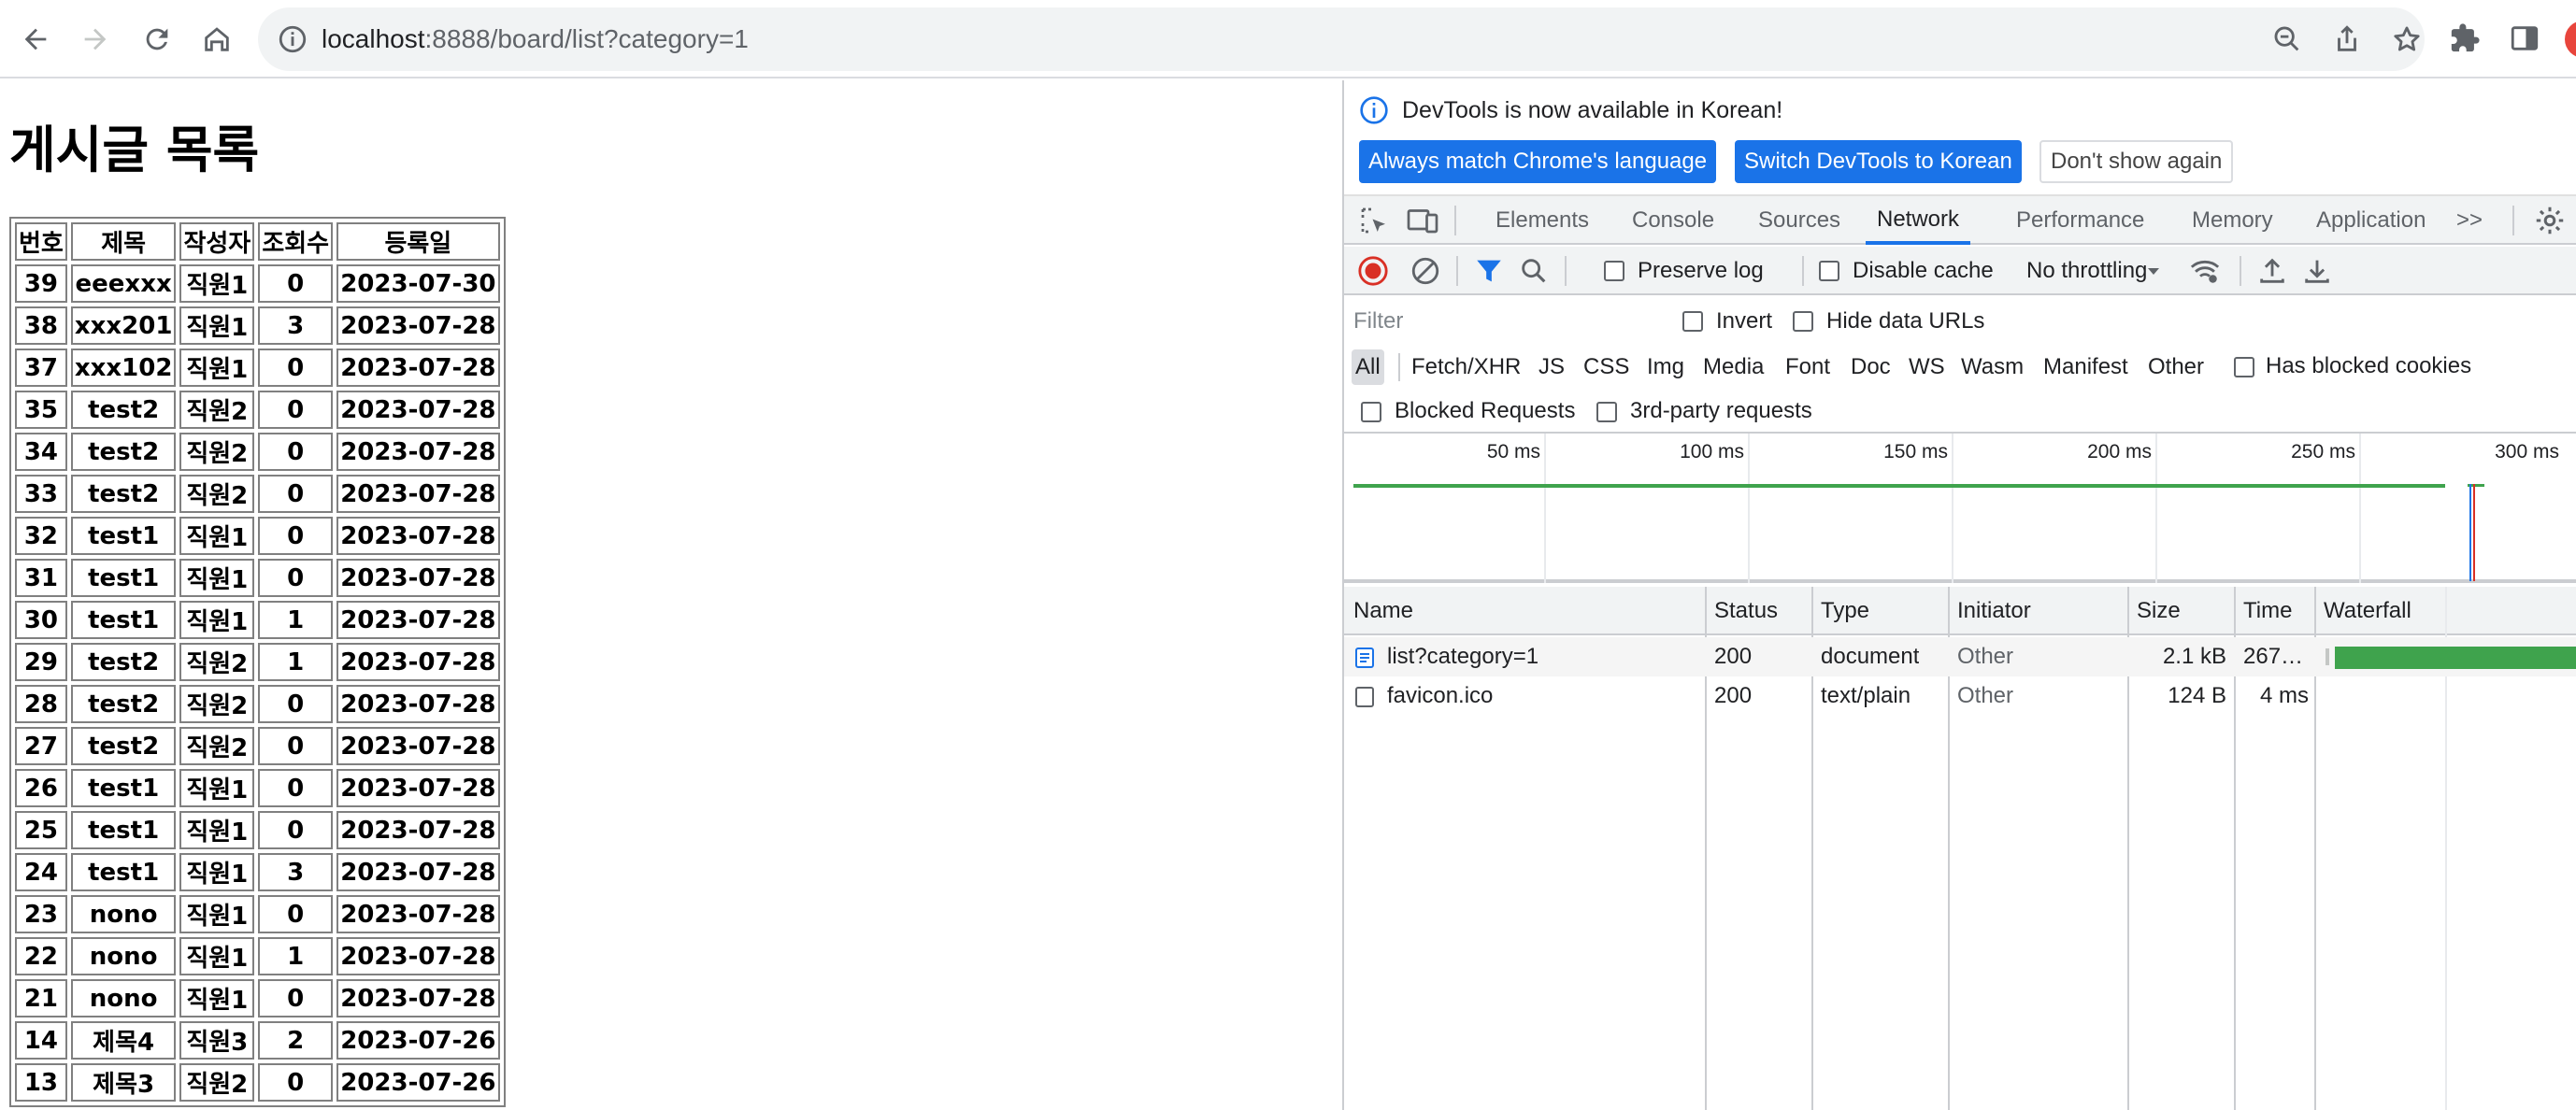 The width and height of the screenshot is (2576, 1110). I want to click on url-text: localhost:8888/board/list?category=1, so click(535, 39).